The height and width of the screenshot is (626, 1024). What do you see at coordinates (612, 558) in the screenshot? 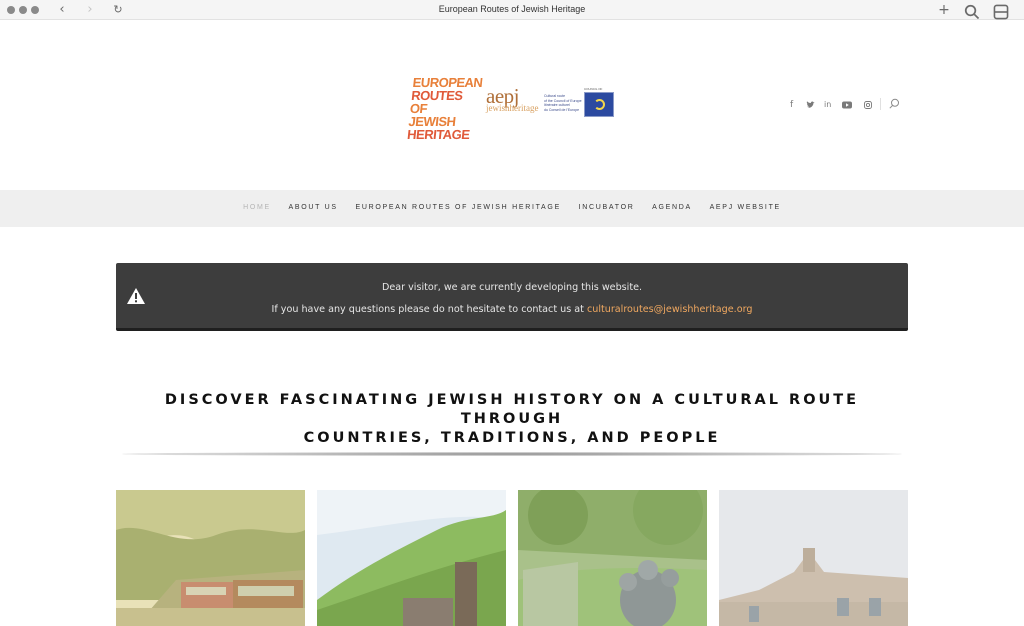
I see `route-card-image-memorial` at bounding box center [612, 558].